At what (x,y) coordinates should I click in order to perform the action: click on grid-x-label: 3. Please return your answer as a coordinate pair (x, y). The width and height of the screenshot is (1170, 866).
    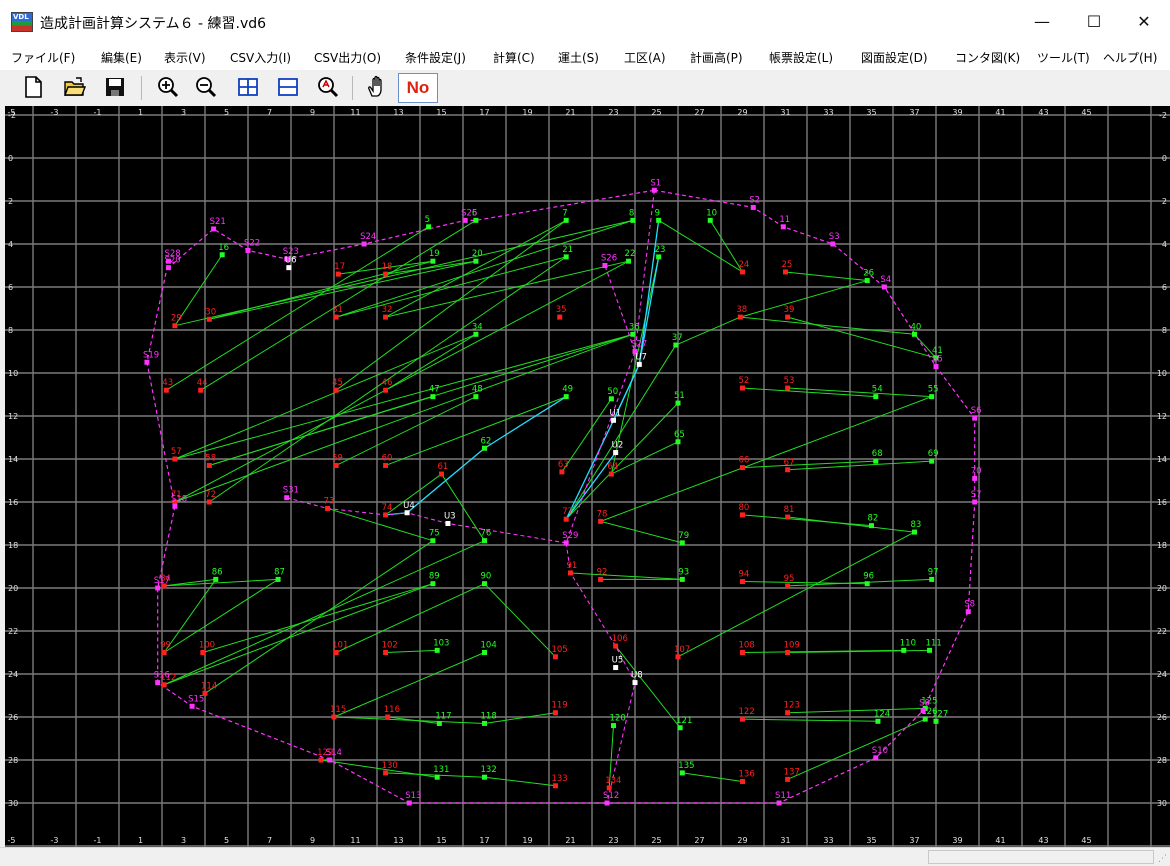
    Looking at the image, I should click on (183, 112).